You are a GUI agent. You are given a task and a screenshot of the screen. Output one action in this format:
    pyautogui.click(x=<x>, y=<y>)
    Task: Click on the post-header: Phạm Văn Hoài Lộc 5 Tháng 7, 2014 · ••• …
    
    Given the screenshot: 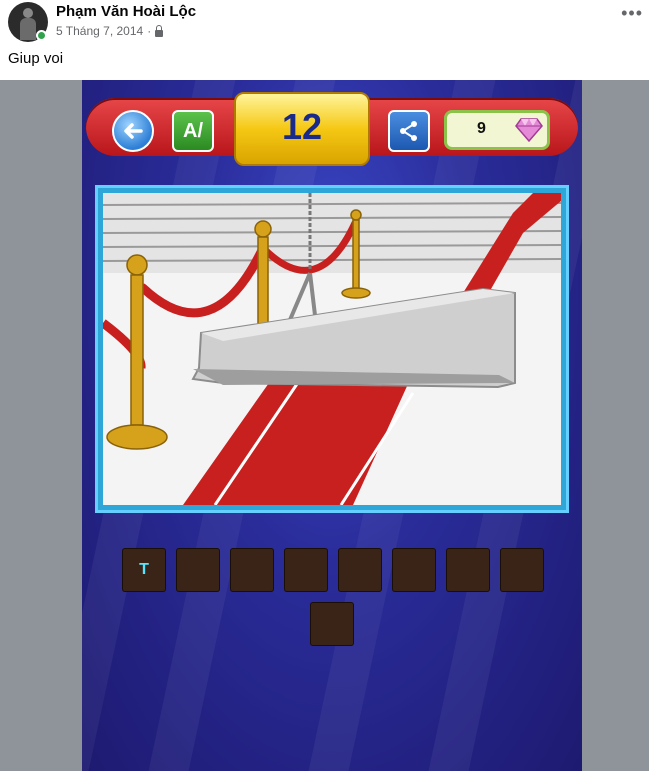 What is the action you would take?
    pyautogui.click(x=324, y=40)
    